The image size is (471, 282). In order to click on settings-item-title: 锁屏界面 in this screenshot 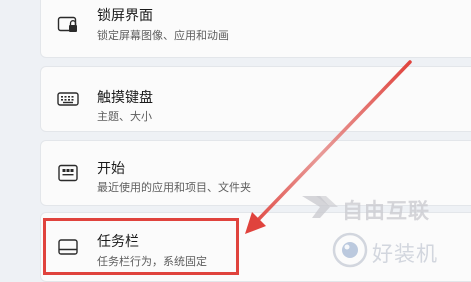, I will do `click(125, 16)`.